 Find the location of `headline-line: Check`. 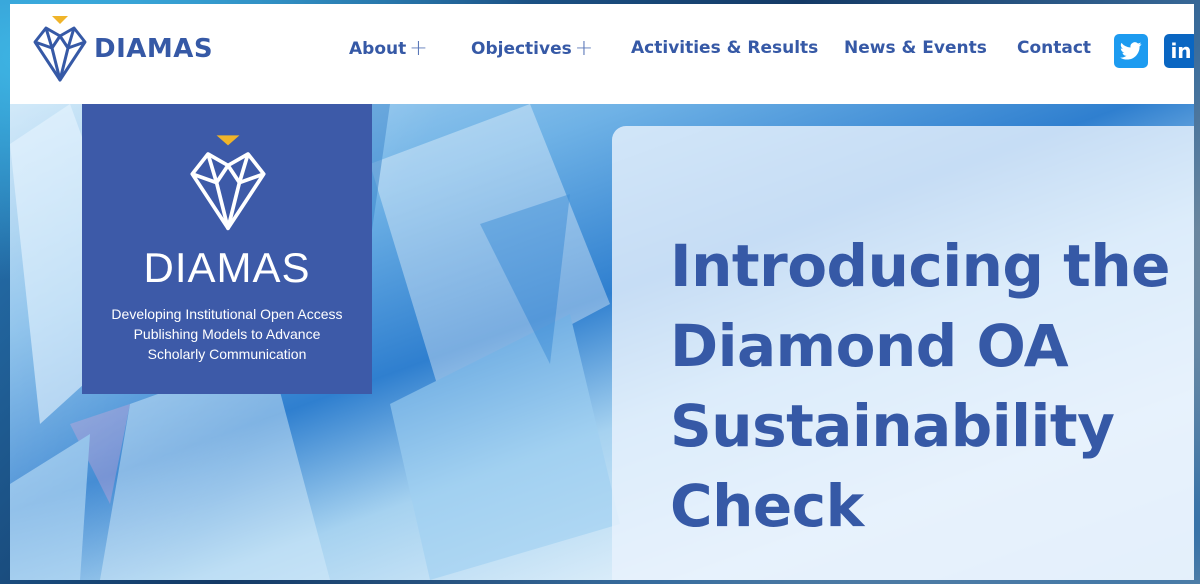

headline-line: Check is located at coordinates (767, 506).